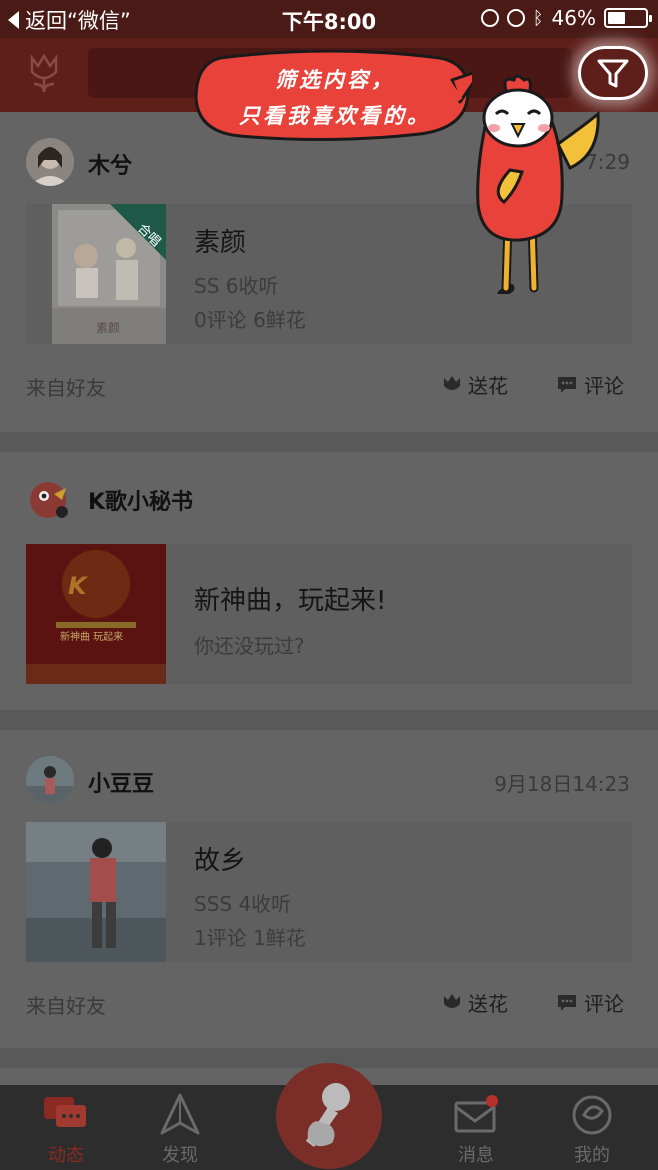 This screenshot has height=1170, width=658. Describe the element at coordinates (78, 586) in the screenshot. I see `svg-text: K` at that location.